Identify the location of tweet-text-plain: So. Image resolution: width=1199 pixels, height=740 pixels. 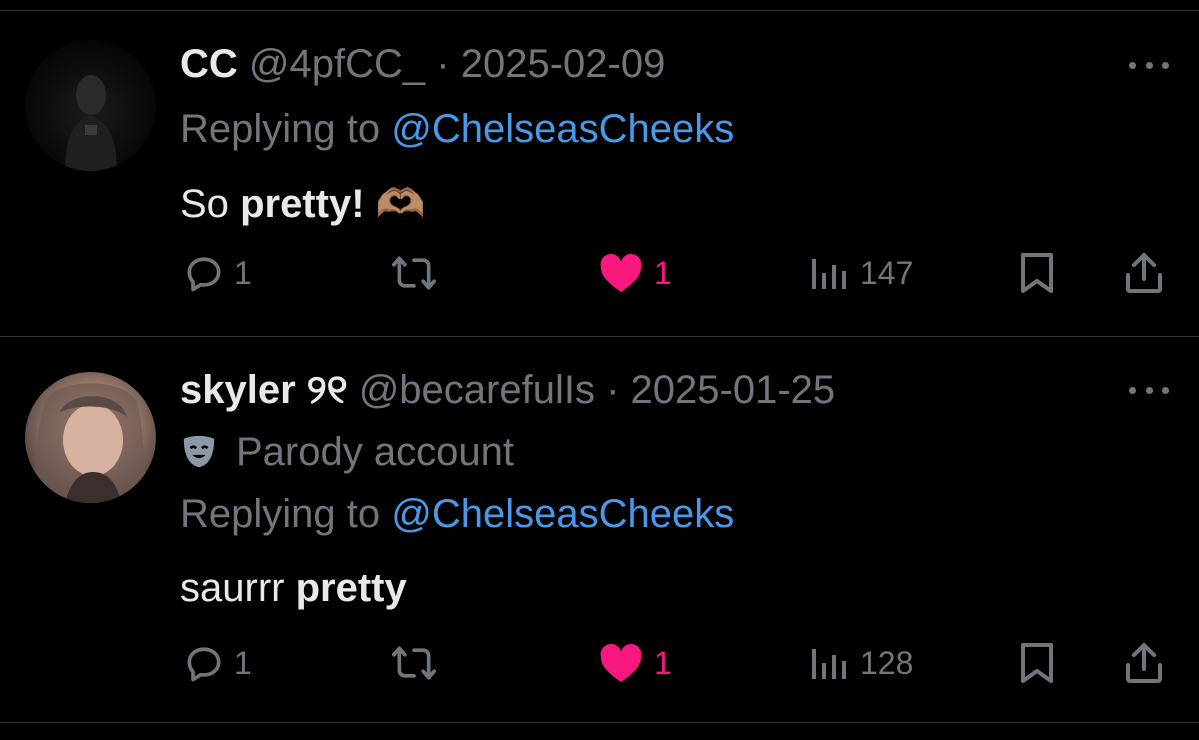
(204, 204).